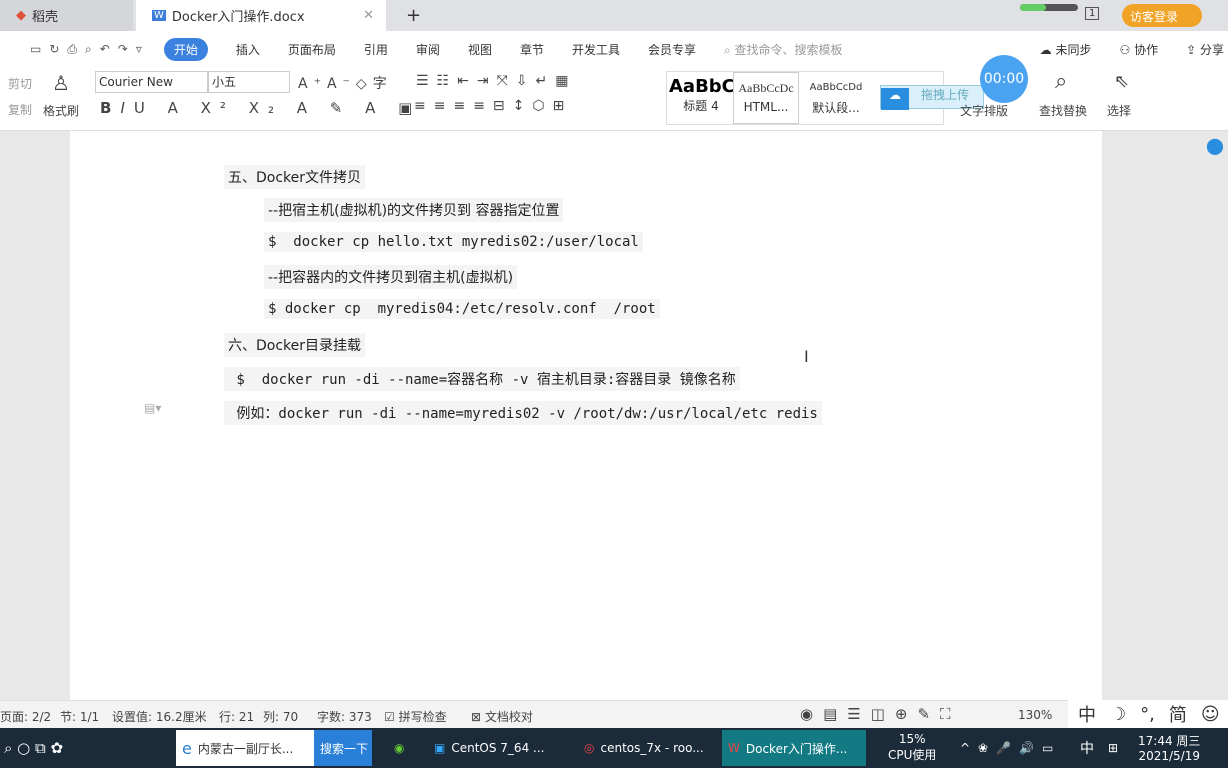 The image size is (1228, 768). What do you see at coordinates (368, 15) in the screenshot?
I see `close-icon: ✕` at bounding box center [368, 15].